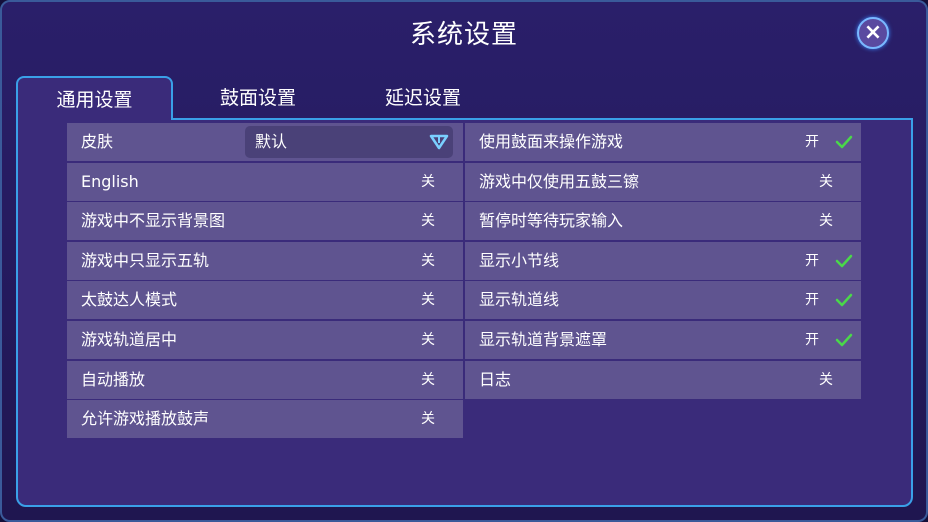 The width and height of the screenshot is (928, 522). I want to click on option-lane-lines: 显示轨道线 开, so click(663, 300).